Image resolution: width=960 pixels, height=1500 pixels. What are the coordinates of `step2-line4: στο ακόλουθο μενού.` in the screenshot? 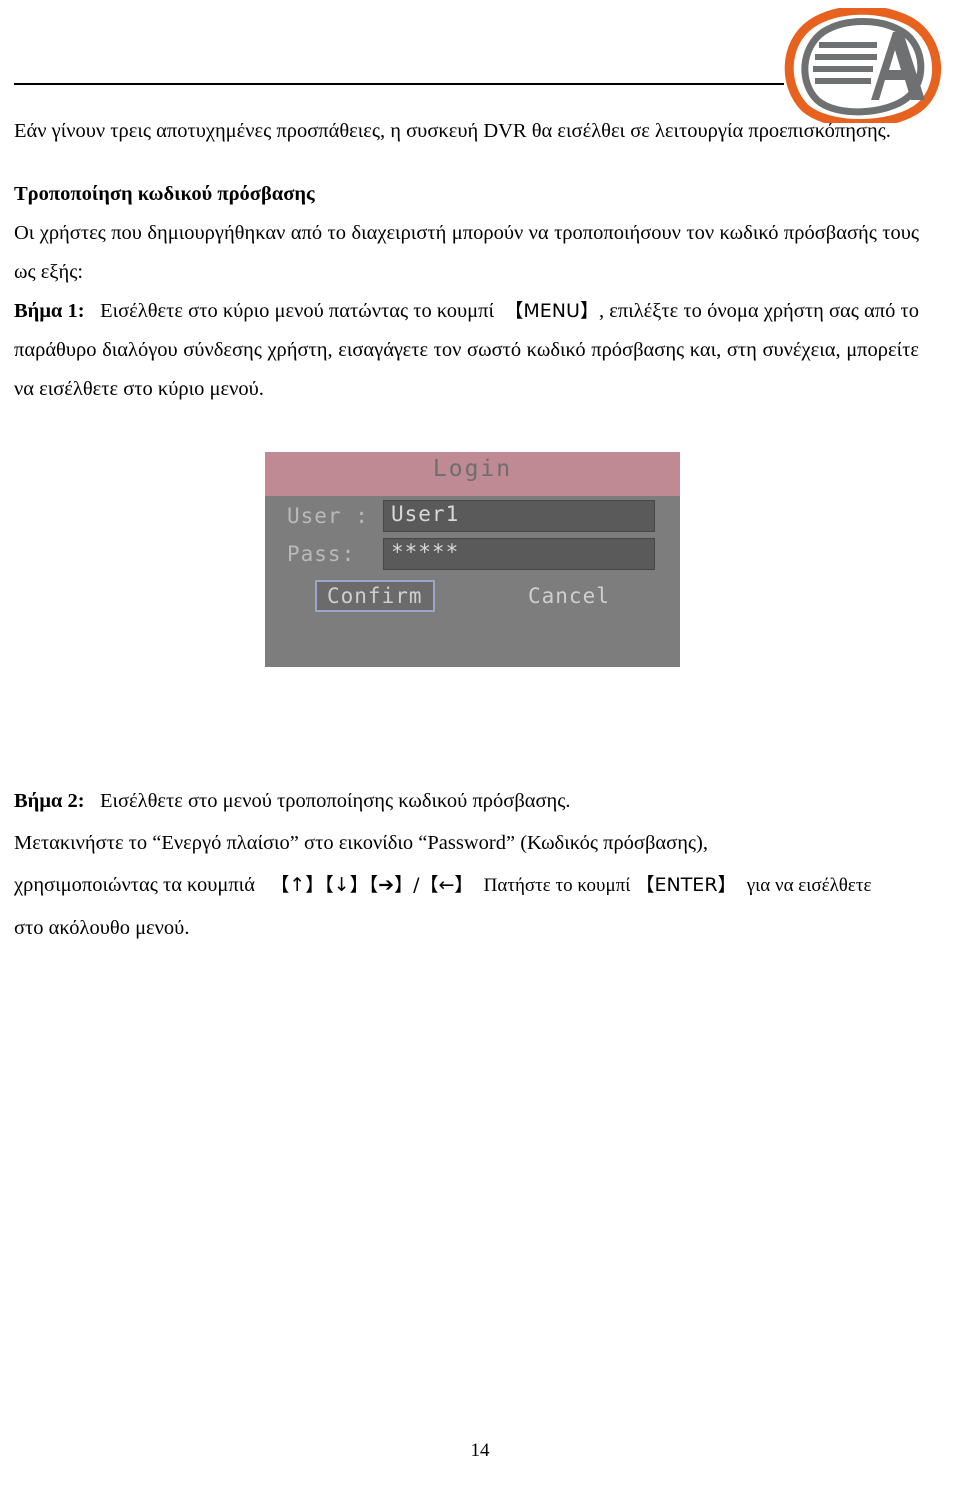 It's located at (102, 928).